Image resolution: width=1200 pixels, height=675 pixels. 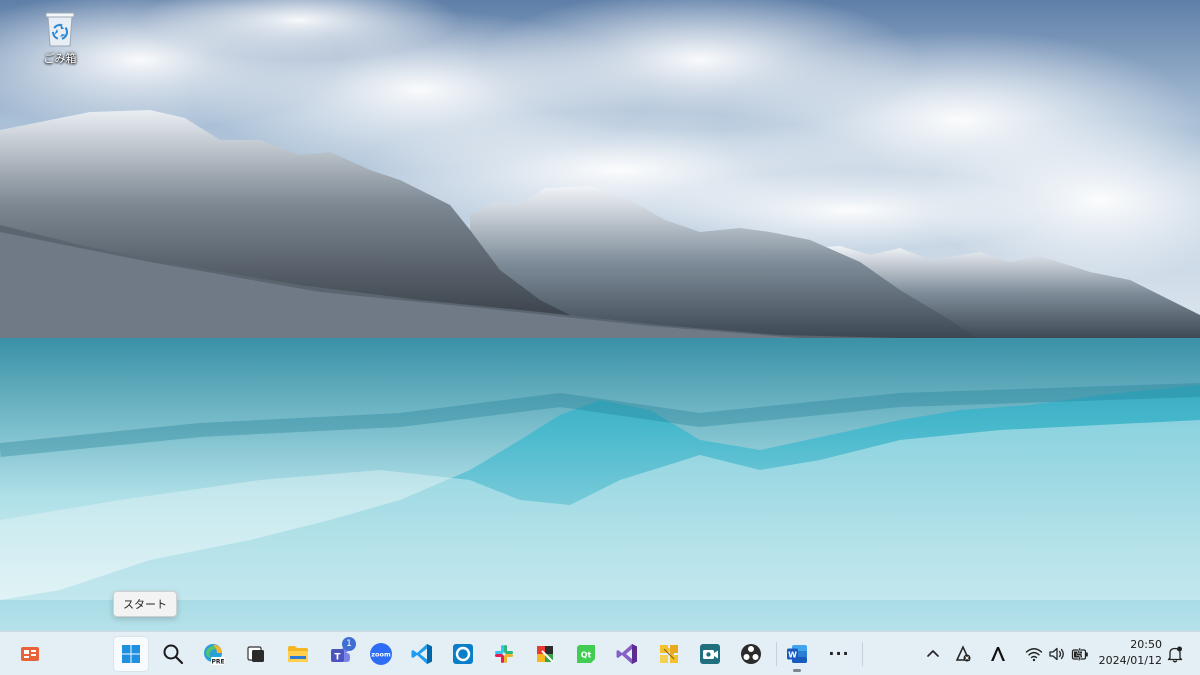 I want to click on volume-icon, so click(x=1056, y=654).